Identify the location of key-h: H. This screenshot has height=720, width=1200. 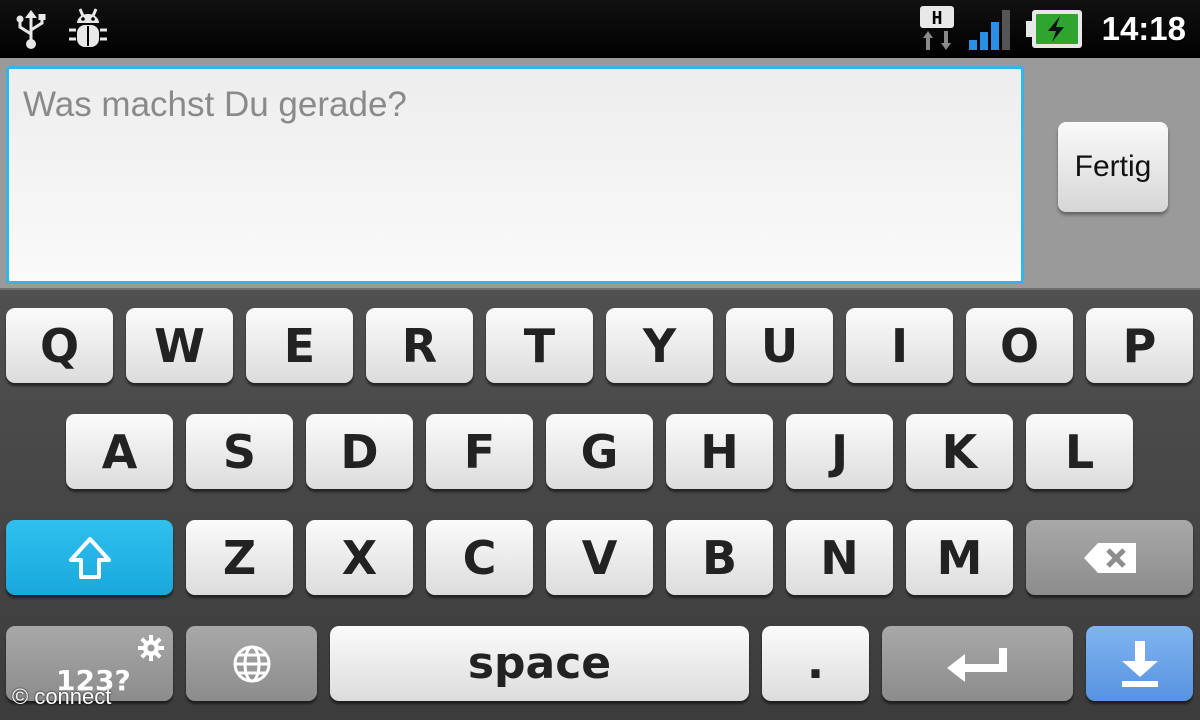
(719, 451).